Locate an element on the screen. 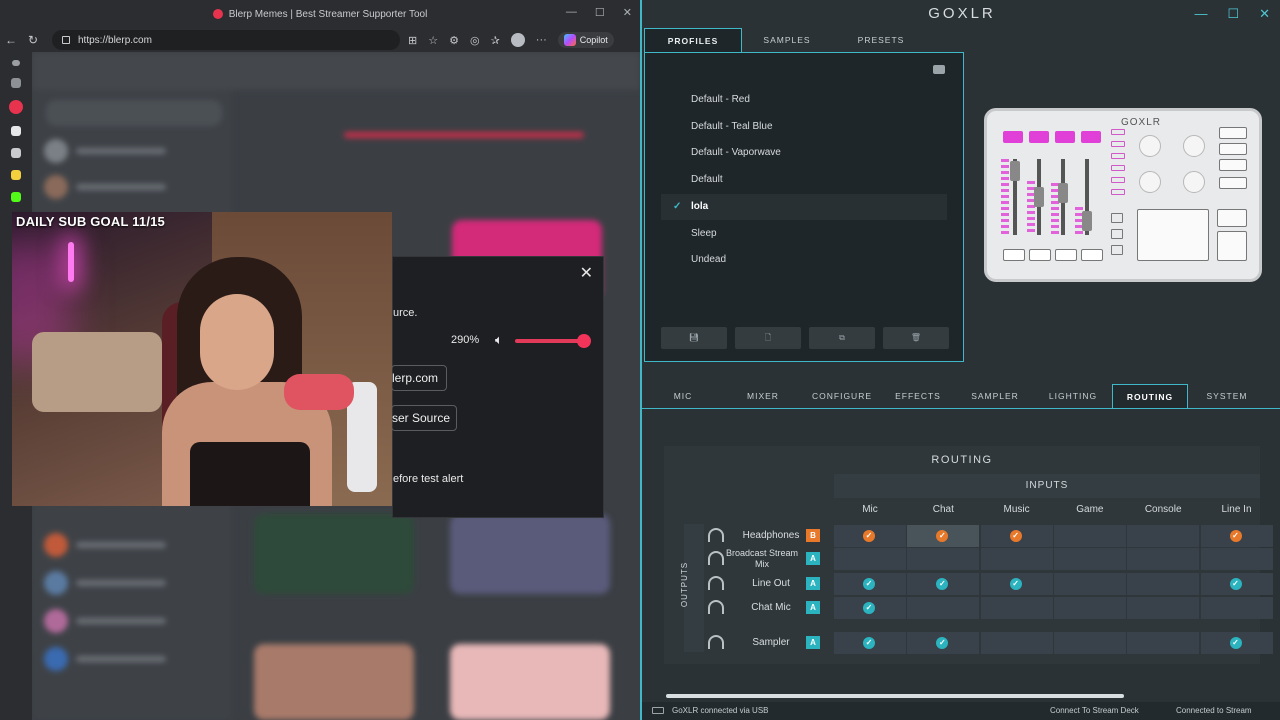 Image resolution: width=1280 pixels, height=720 pixels. favorites-icon: ✰ is located at coordinates (495, 40).